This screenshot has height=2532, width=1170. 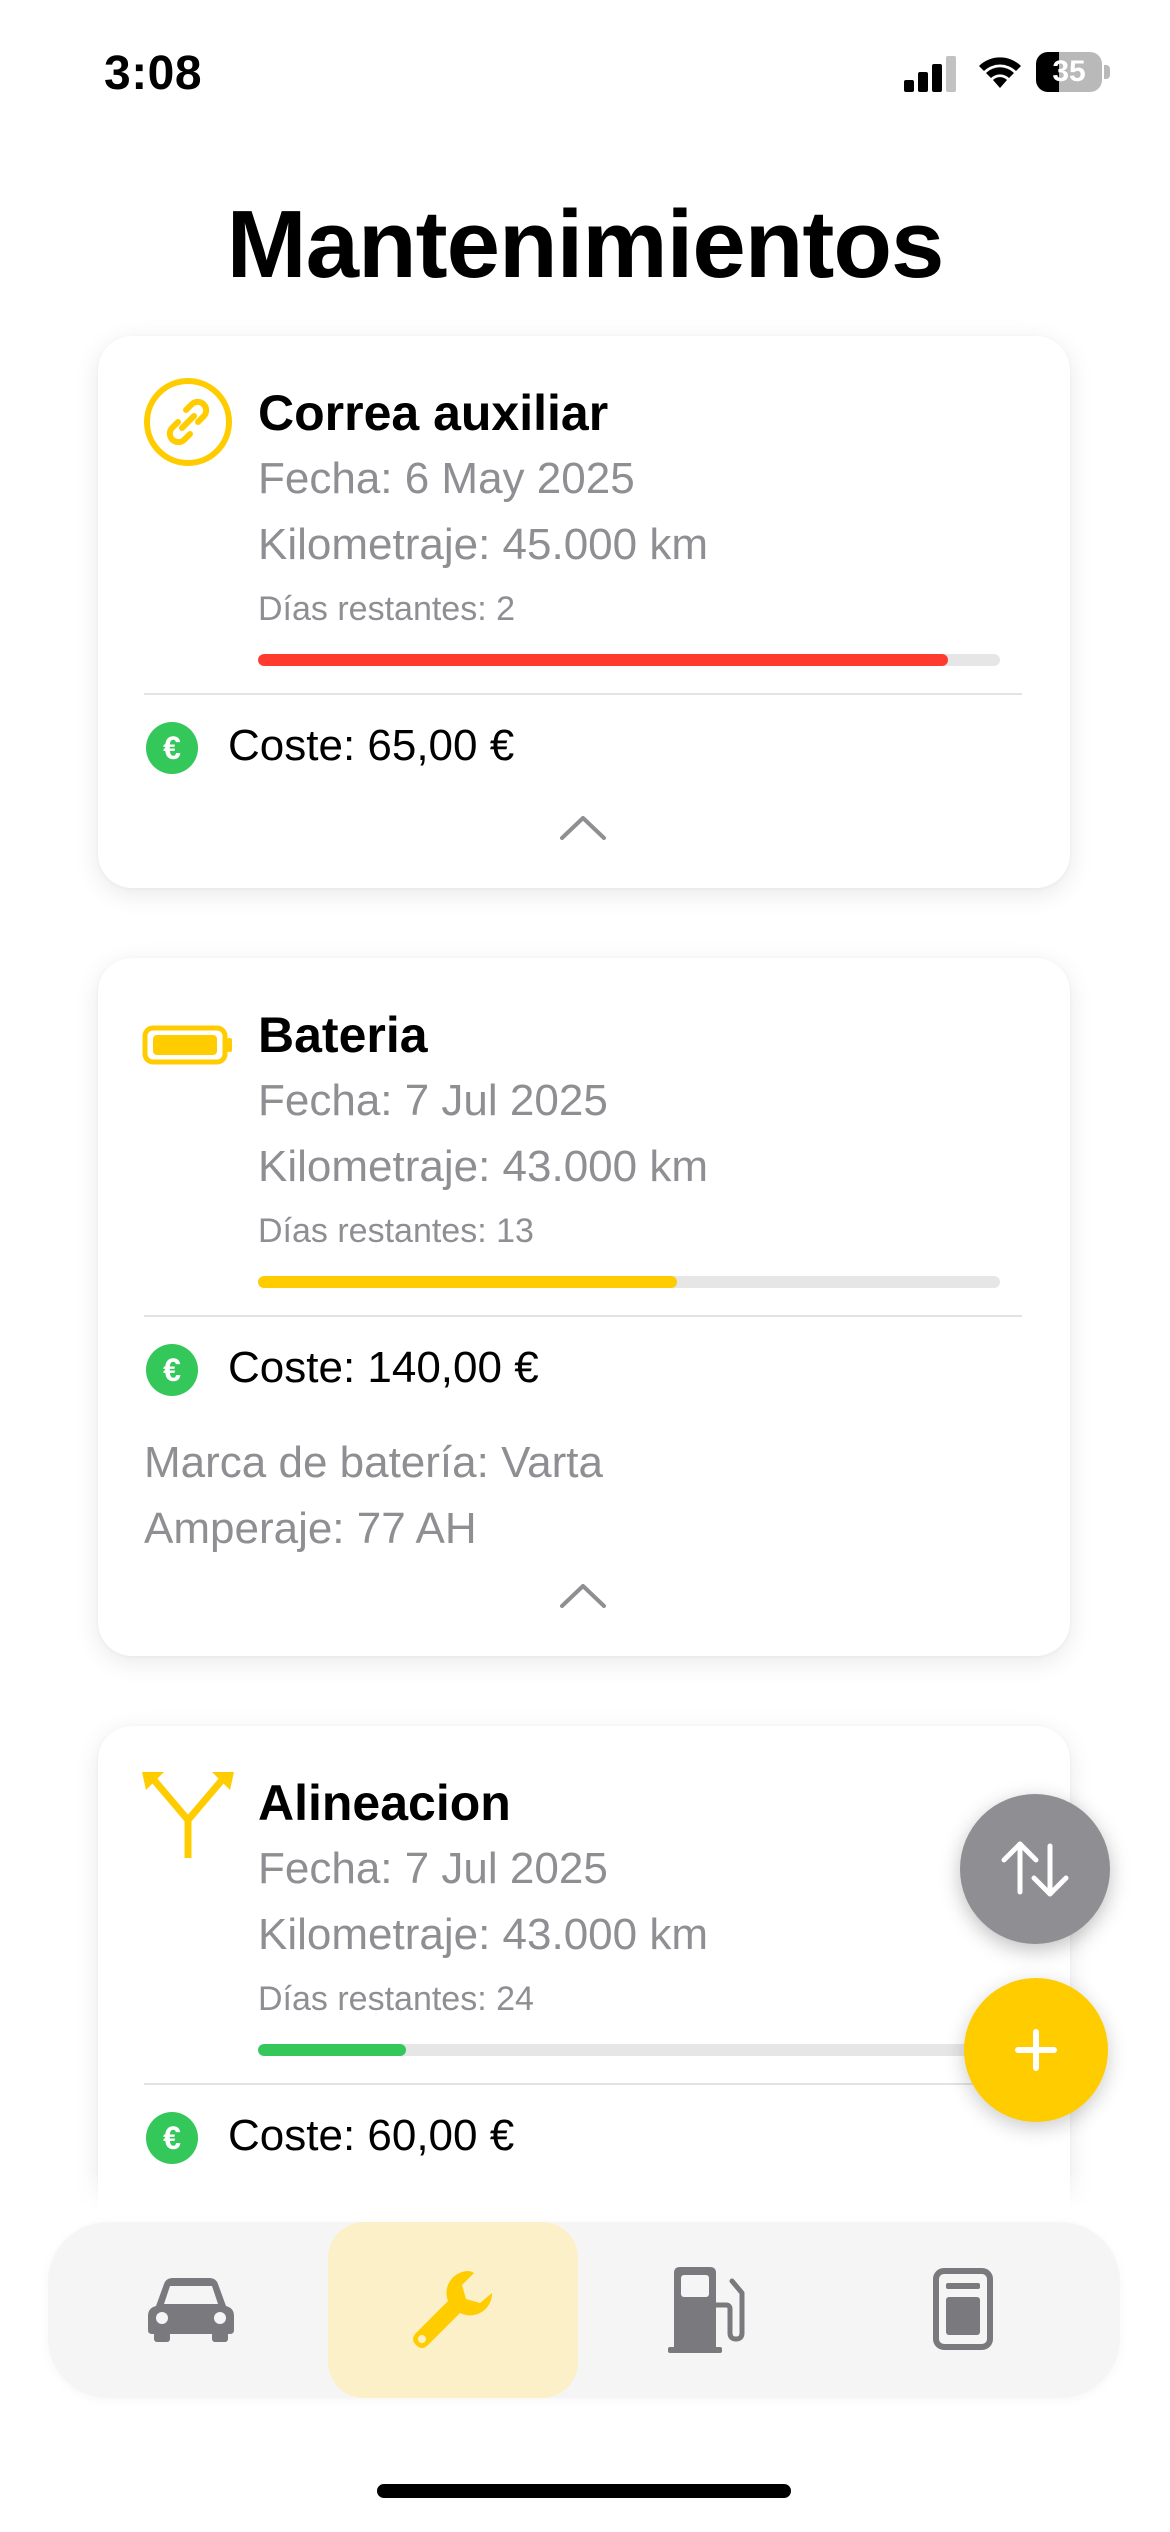 I want to click on tab-documents, so click(x=963, y=2310).